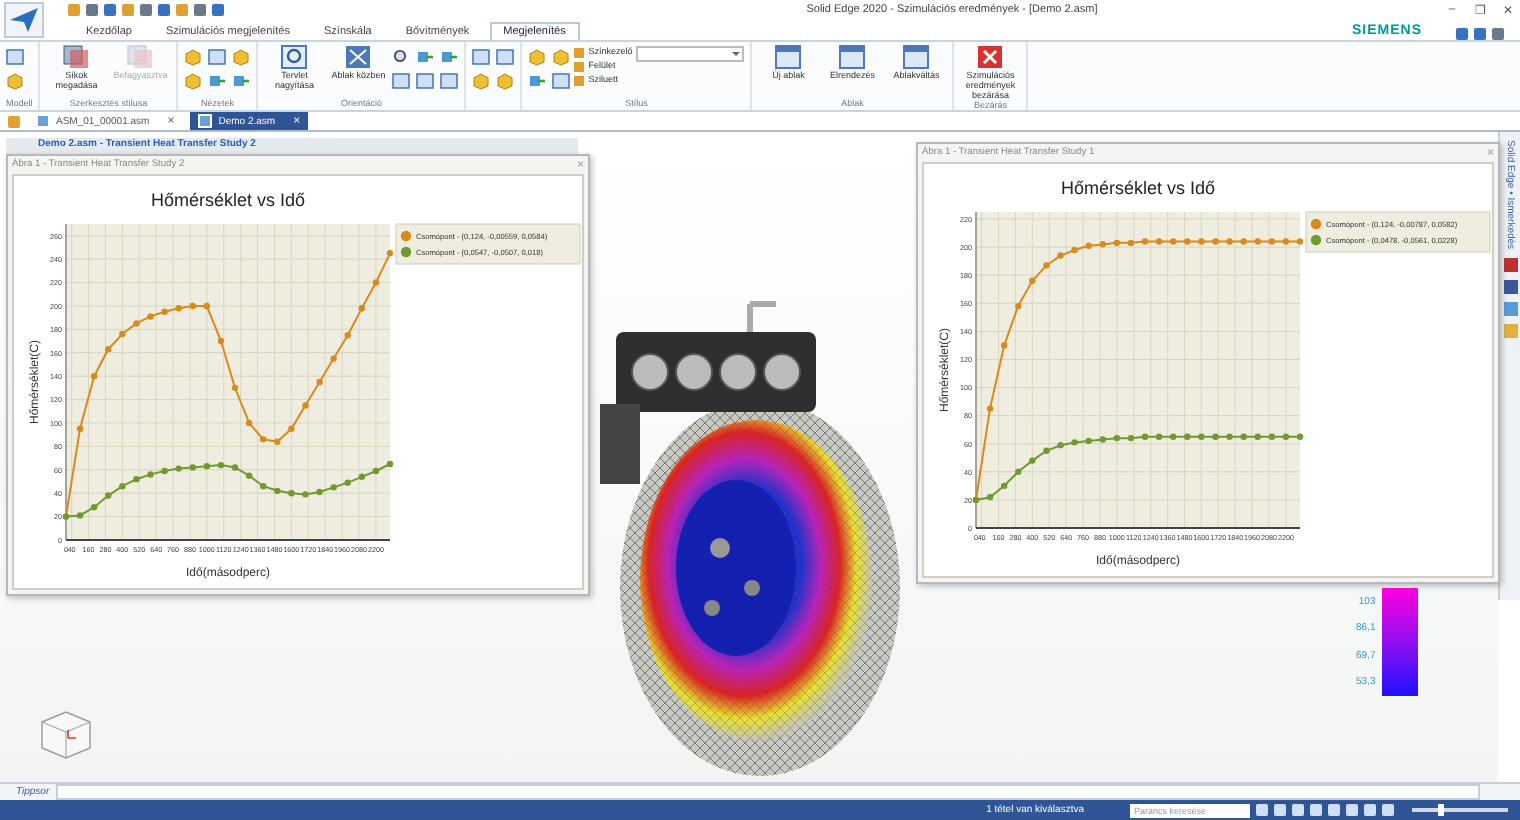 This screenshot has height=820, width=1520. Describe the element at coordinates (690, 54) in the screenshot. I see `dropdown-field` at that location.